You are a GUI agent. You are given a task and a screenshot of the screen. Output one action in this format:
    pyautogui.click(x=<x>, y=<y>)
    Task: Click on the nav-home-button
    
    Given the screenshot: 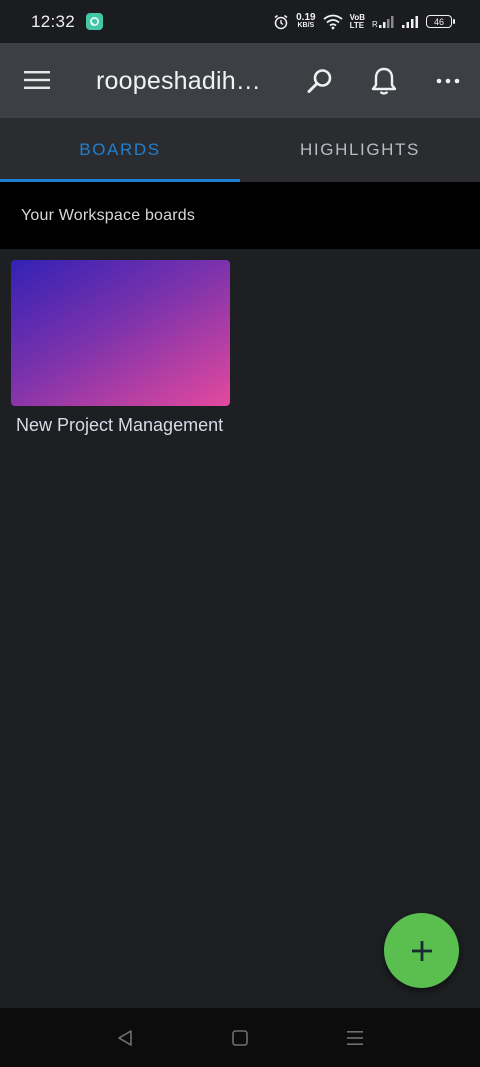 What is the action you would take?
    pyautogui.click(x=240, y=1038)
    